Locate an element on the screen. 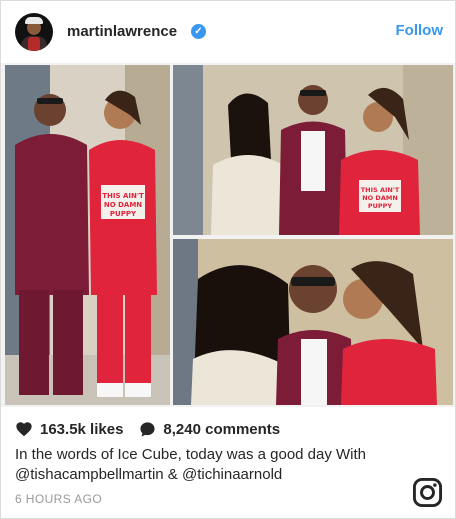  mention-link: @tichinaarnold is located at coordinates (232, 474).